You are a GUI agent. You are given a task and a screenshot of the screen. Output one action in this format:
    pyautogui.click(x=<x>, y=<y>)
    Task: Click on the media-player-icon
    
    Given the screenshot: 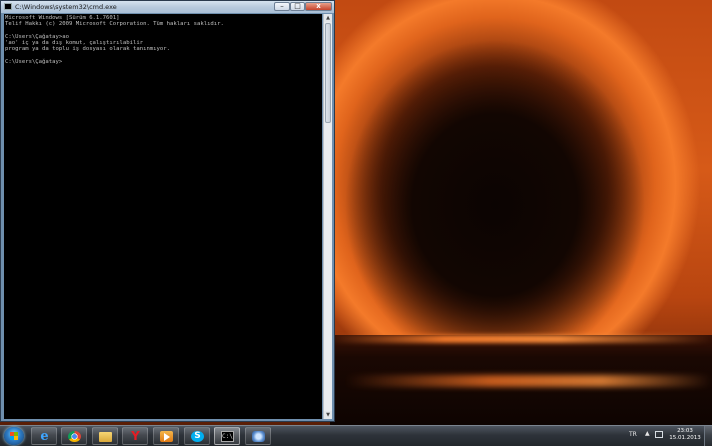 What is the action you would take?
    pyautogui.click(x=166, y=436)
    